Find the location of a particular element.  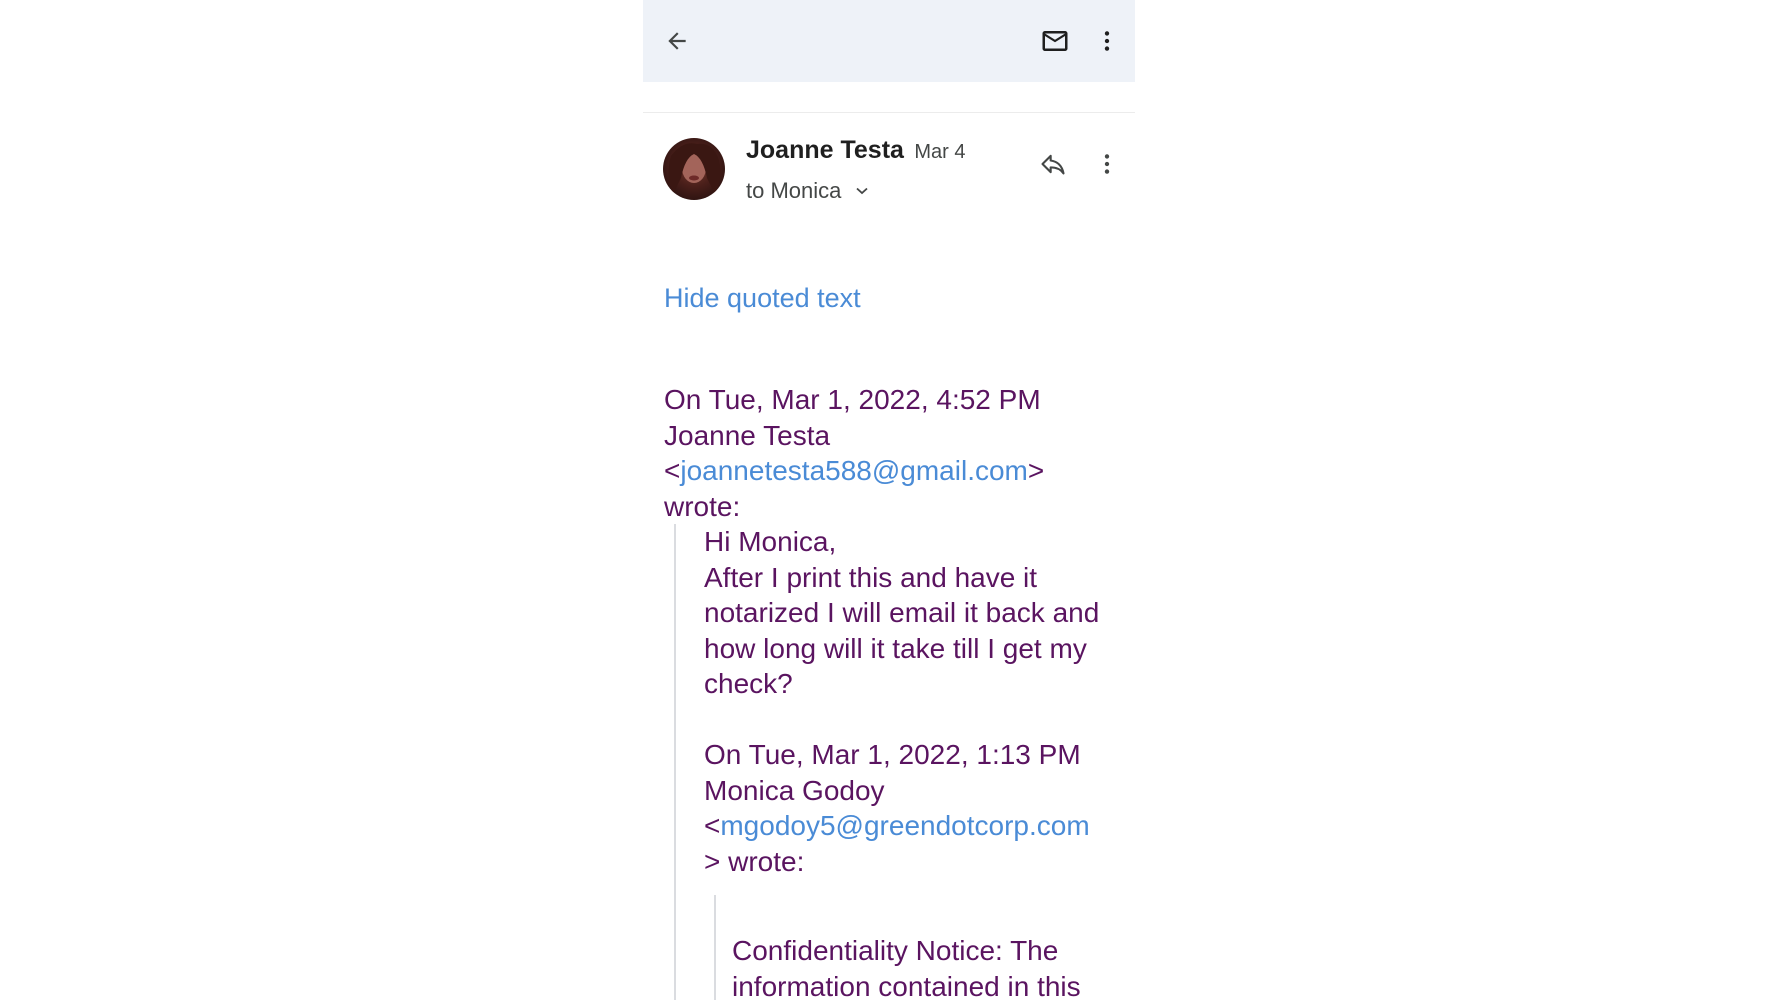

quote-attribution-name: Joanne Testa is located at coordinates (747, 435).